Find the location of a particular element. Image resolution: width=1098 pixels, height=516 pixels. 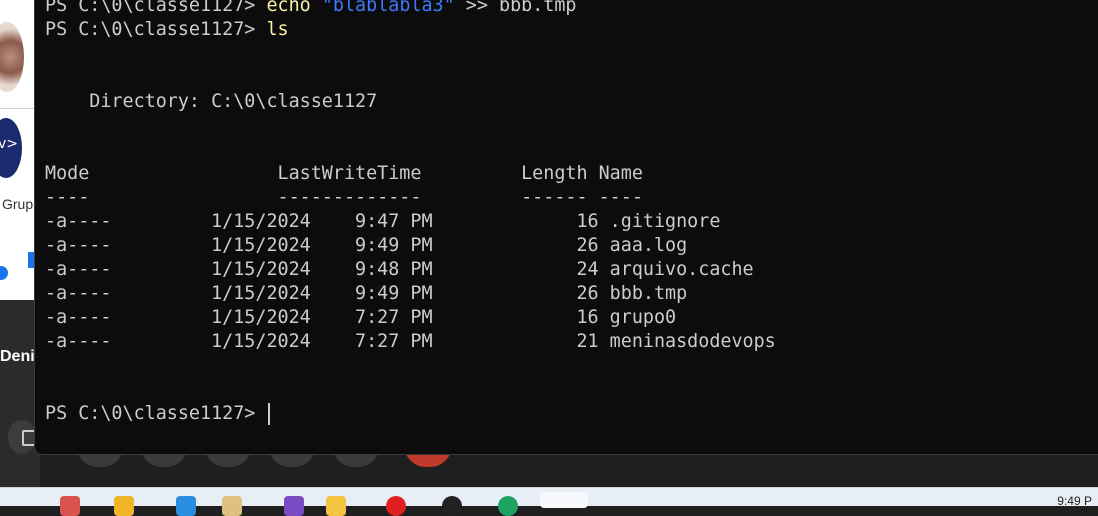

active-task-button is located at coordinates (564, 500).